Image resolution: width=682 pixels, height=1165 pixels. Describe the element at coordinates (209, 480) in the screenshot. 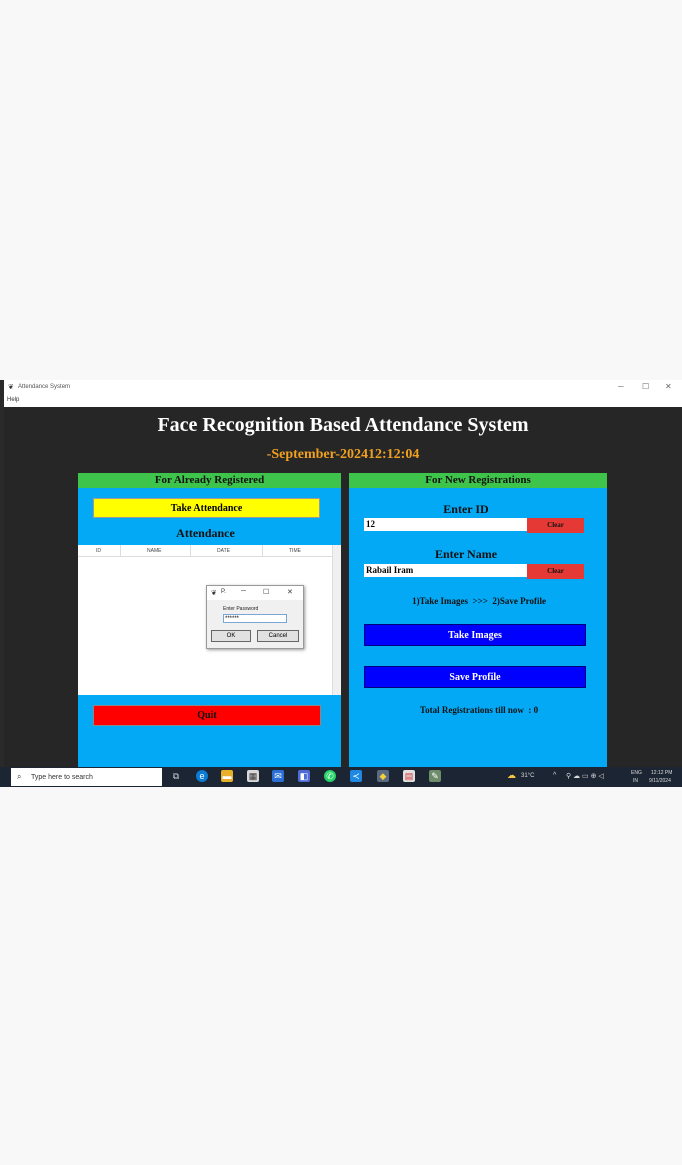

I see `registered-panel-header: For Already Registered` at that location.